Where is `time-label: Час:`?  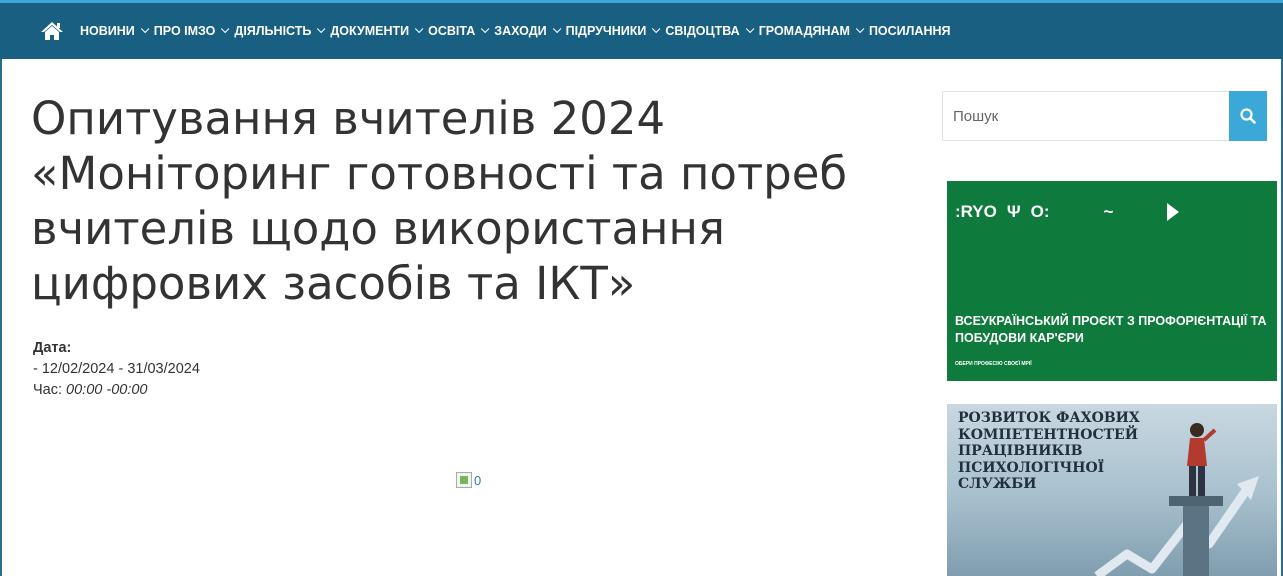 time-label: Час: is located at coordinates (48, 390).